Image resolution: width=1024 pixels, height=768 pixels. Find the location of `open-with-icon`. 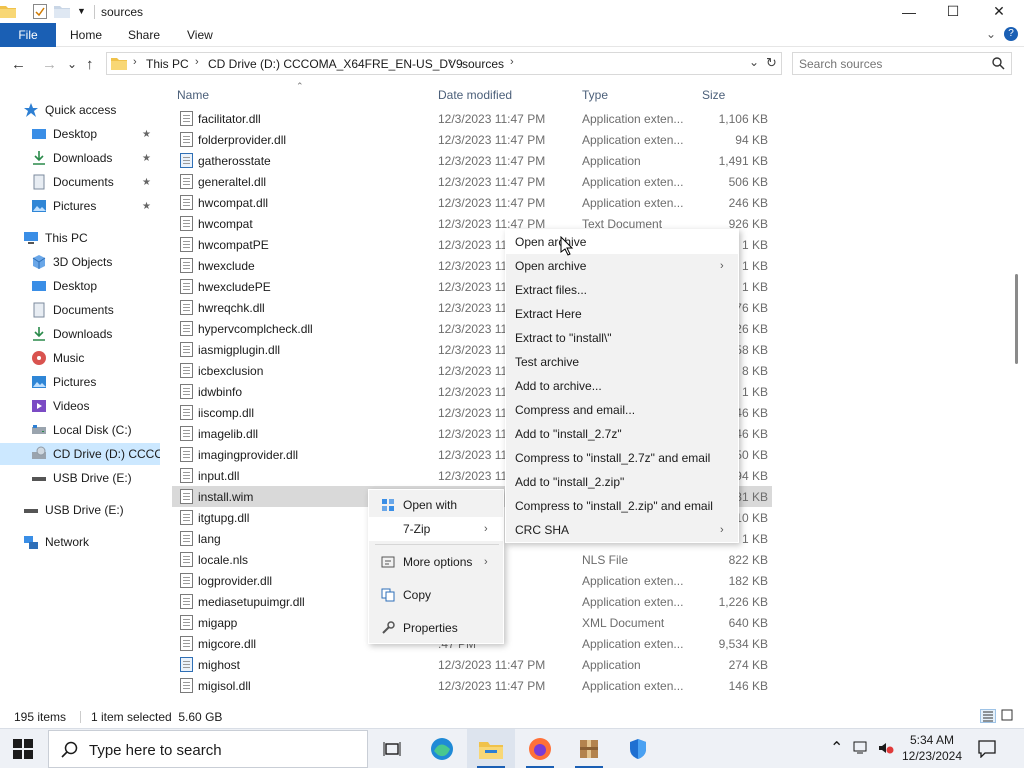

open-with-icon is located at coordinates (388, 505).